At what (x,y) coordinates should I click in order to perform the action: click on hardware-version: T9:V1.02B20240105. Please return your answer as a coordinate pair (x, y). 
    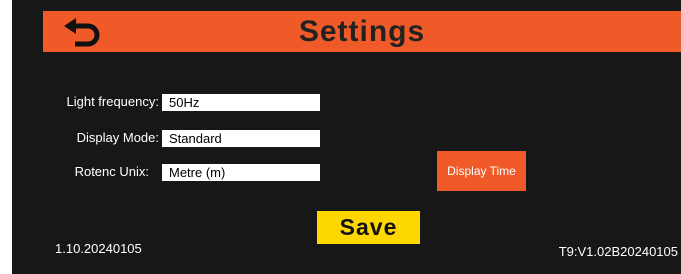
    Looking at the image, I should click on (618, 251).